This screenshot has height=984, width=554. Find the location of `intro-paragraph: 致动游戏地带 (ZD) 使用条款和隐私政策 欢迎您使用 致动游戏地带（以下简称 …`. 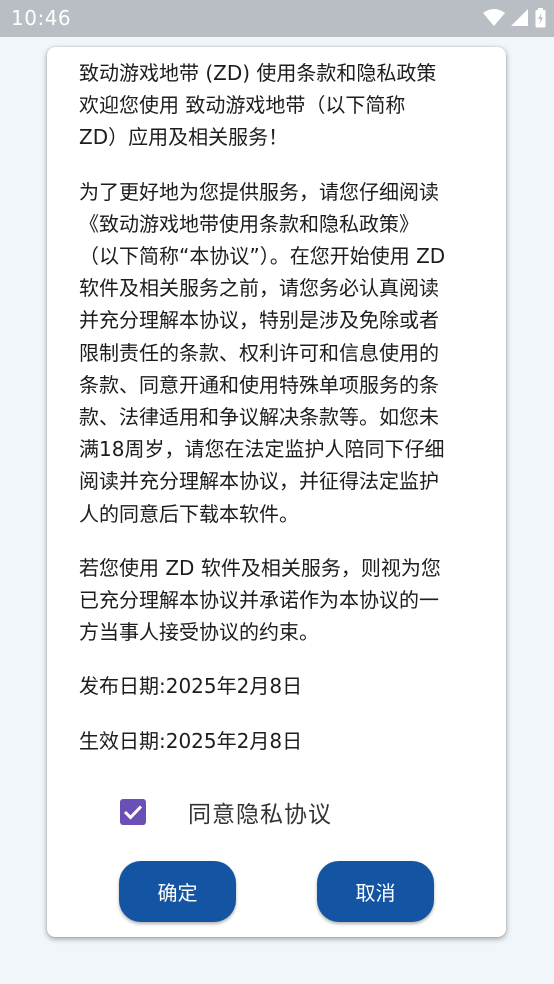

intro-paragraph: 致动游戏地带 (ZD) 使用条款和隐私政策 欢迎您使用 致动游戏地带（以下简称 … is located at coordinates (258, 105).